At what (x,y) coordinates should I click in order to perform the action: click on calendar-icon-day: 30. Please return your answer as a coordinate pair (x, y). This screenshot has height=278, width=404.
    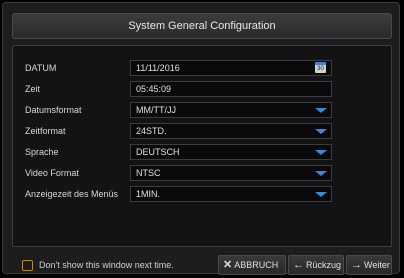
    Looking at the image, I should click on (320, 69).